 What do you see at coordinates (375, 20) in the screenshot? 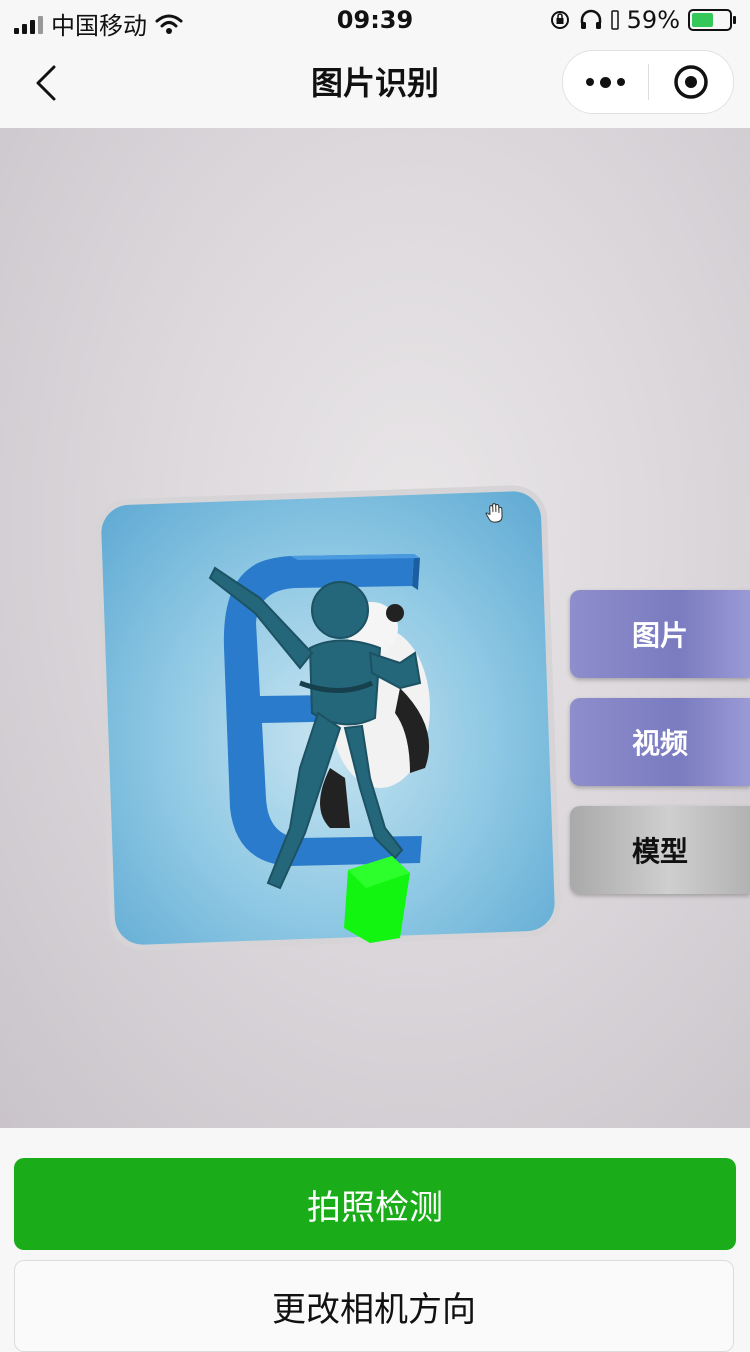
I see `status-bar: 中国移动 09:39 59%` at bounding box center [375, 20].